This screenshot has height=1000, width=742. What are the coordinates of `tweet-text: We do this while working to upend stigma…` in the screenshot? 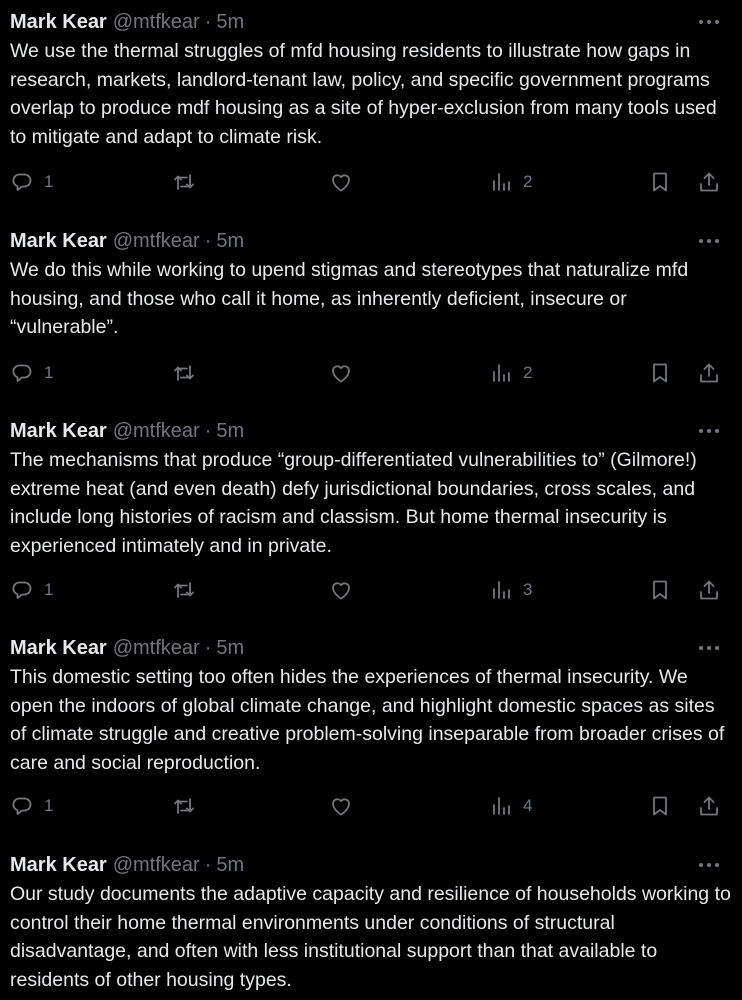 It's located at (349, 298).